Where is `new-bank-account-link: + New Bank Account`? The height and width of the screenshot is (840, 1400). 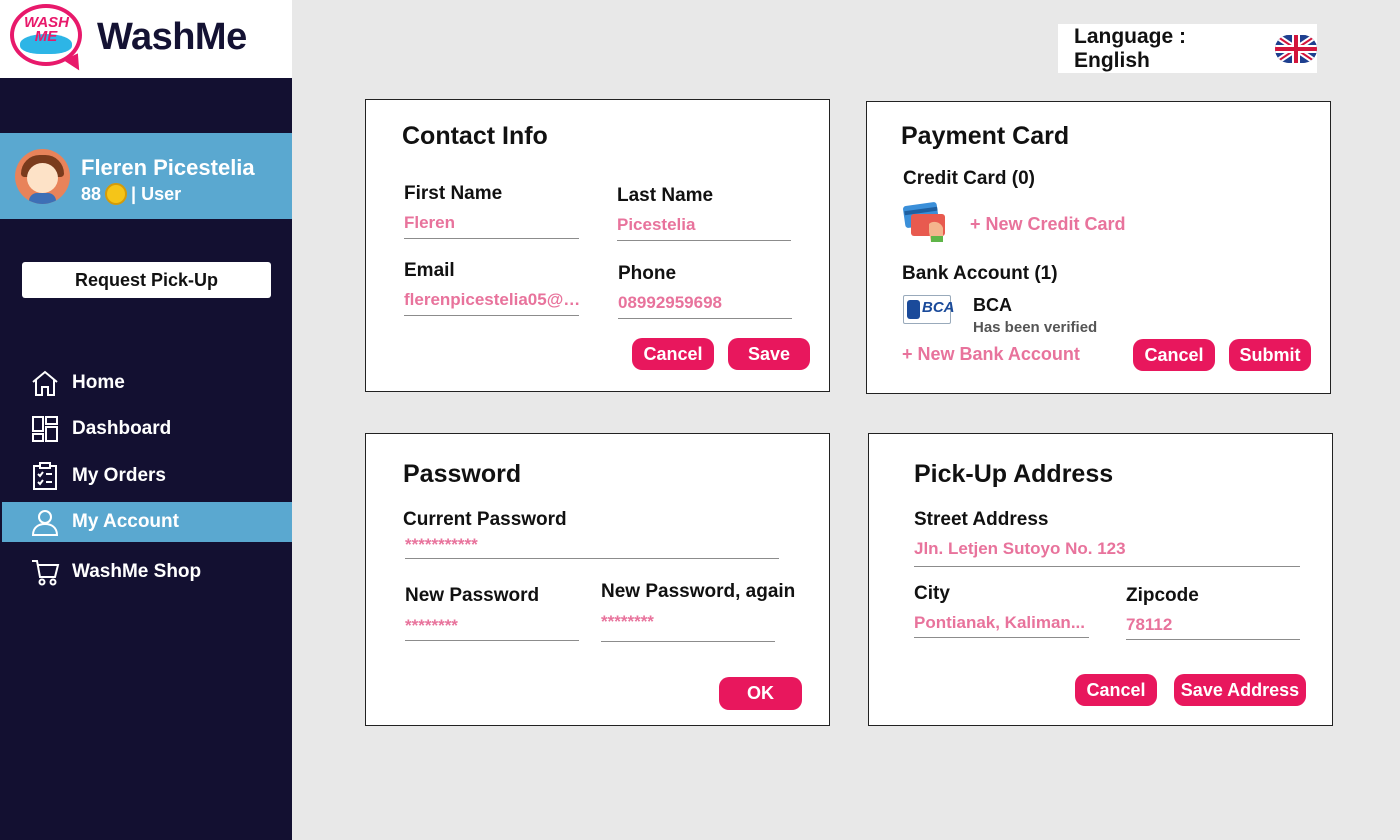 new-bank-account-link: + New Bank Account is located at coordinates (991, 354).